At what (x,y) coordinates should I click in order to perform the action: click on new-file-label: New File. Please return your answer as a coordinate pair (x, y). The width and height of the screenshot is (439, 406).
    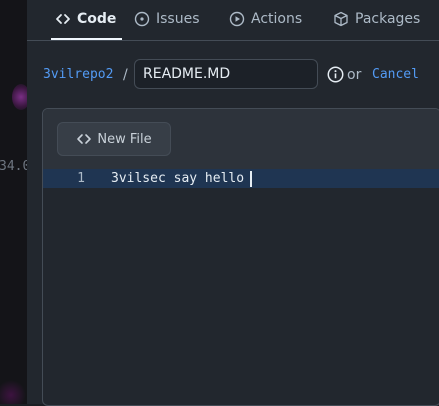
    Looking at the image, I should click on (124, 139).